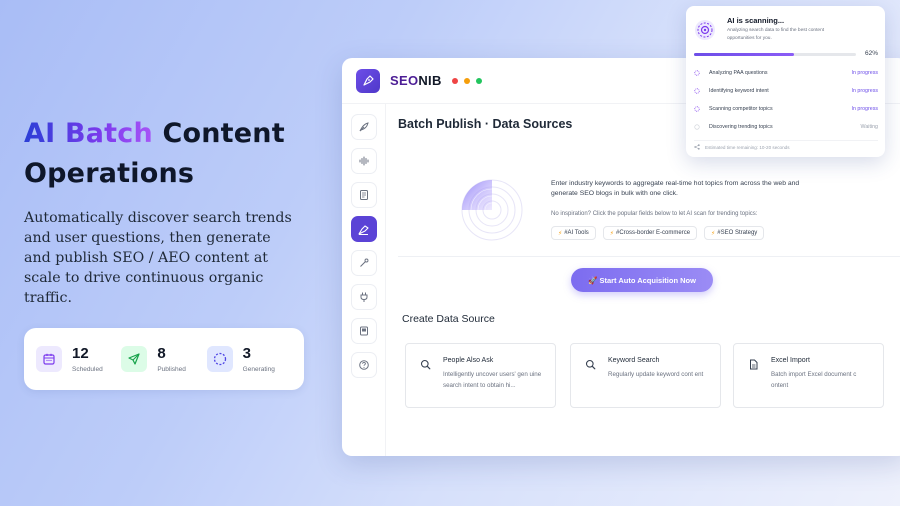  I want to click on hero-title-line2: Operations, so click(109, 173).